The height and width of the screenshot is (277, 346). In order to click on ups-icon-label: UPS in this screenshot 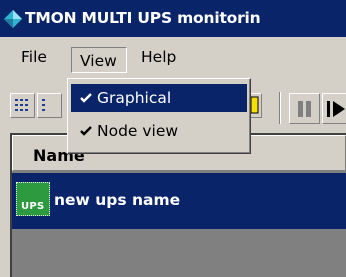, I will do `click(33, 206)`.